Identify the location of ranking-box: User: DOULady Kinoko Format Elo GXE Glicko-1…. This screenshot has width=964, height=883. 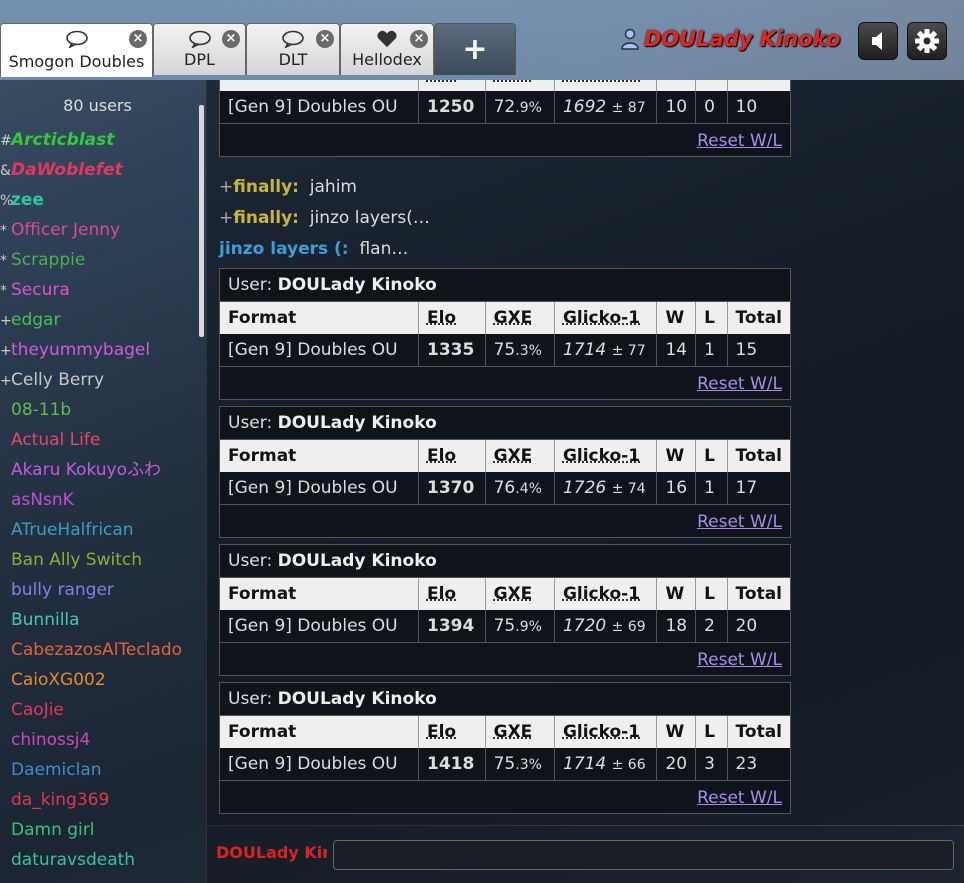
(505, 472).